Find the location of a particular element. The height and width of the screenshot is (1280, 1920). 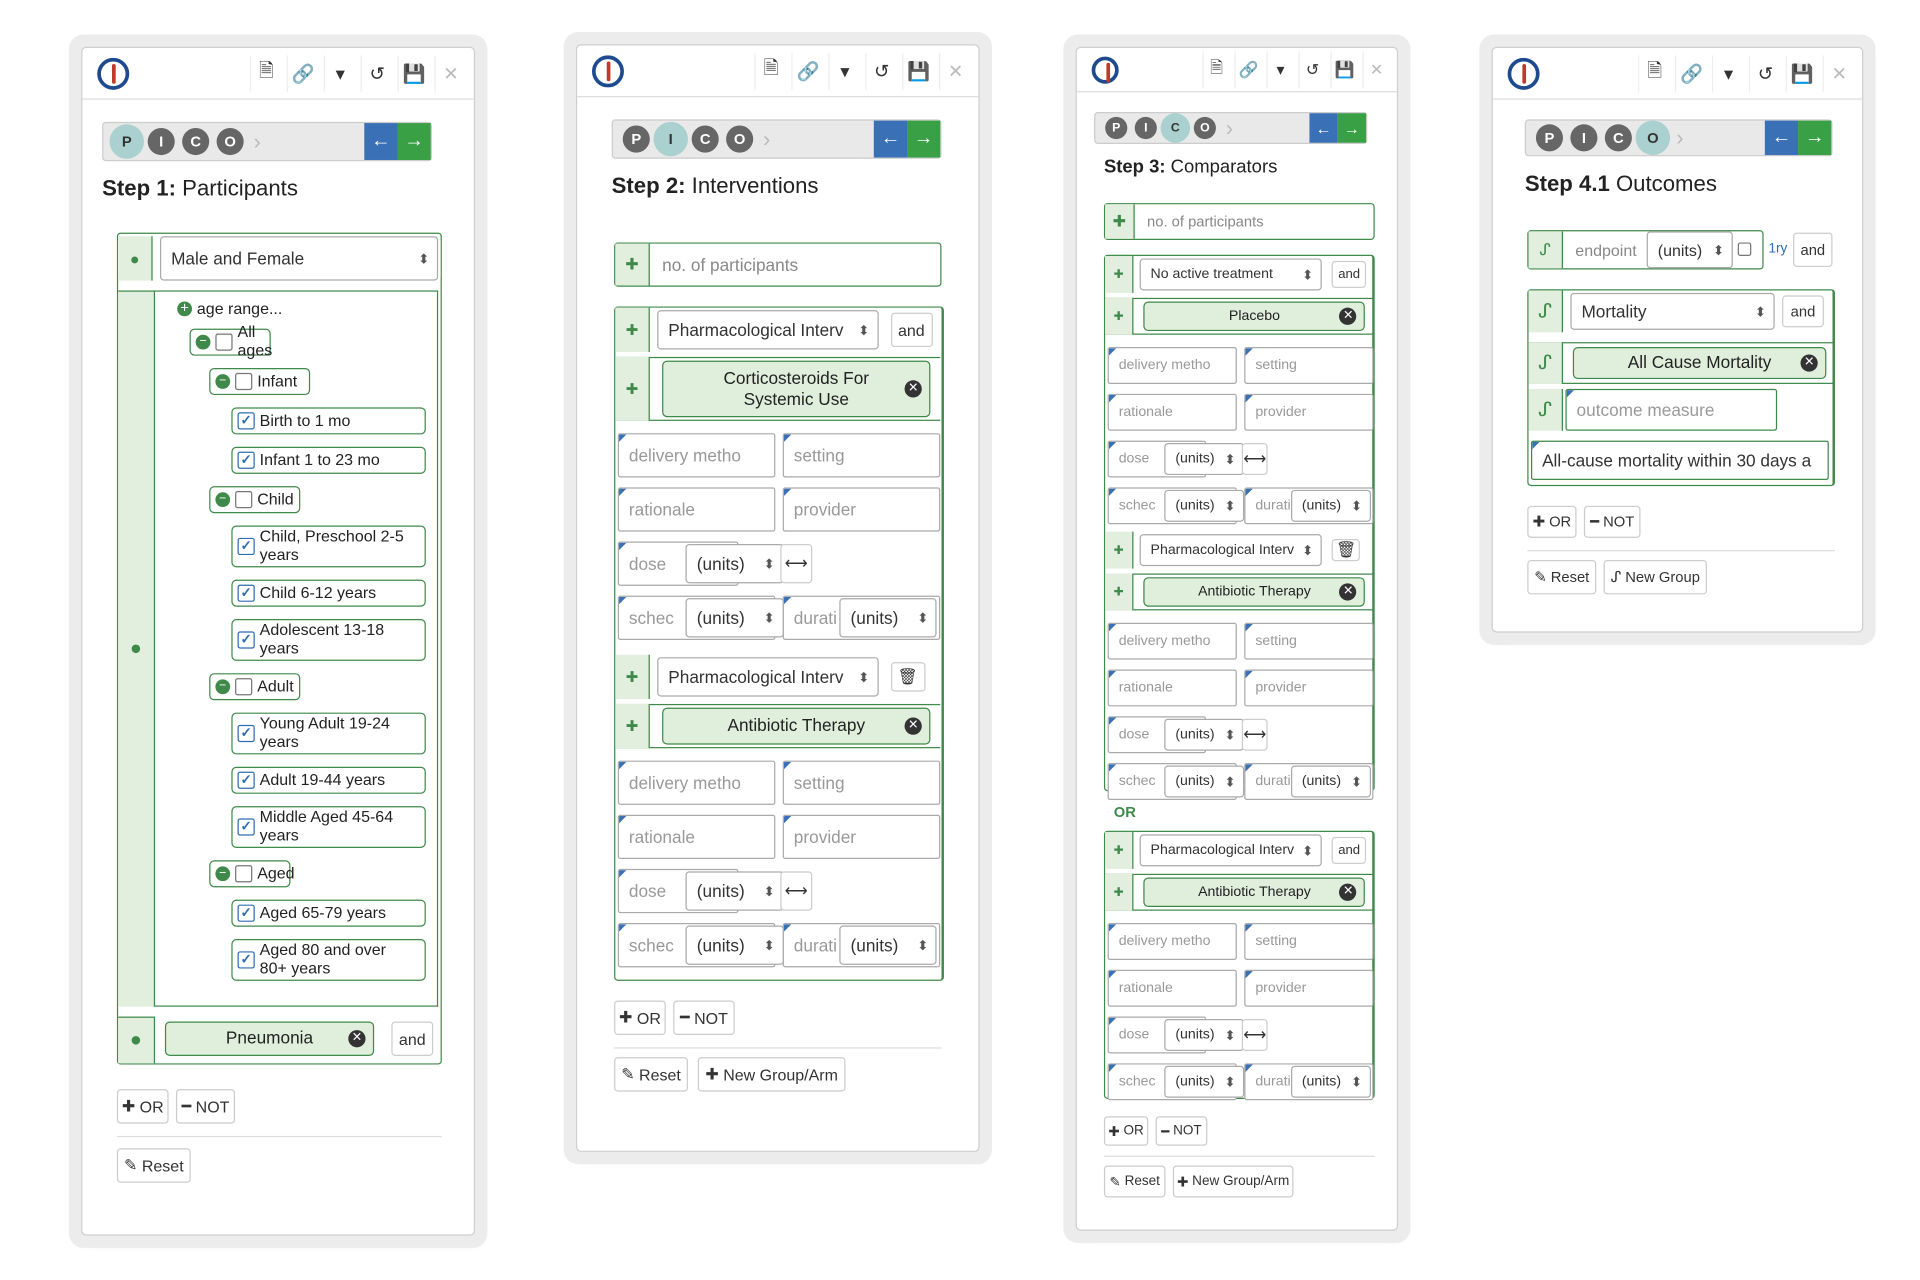

forward-arrow-icon: → is located at coordinates (924, 139).